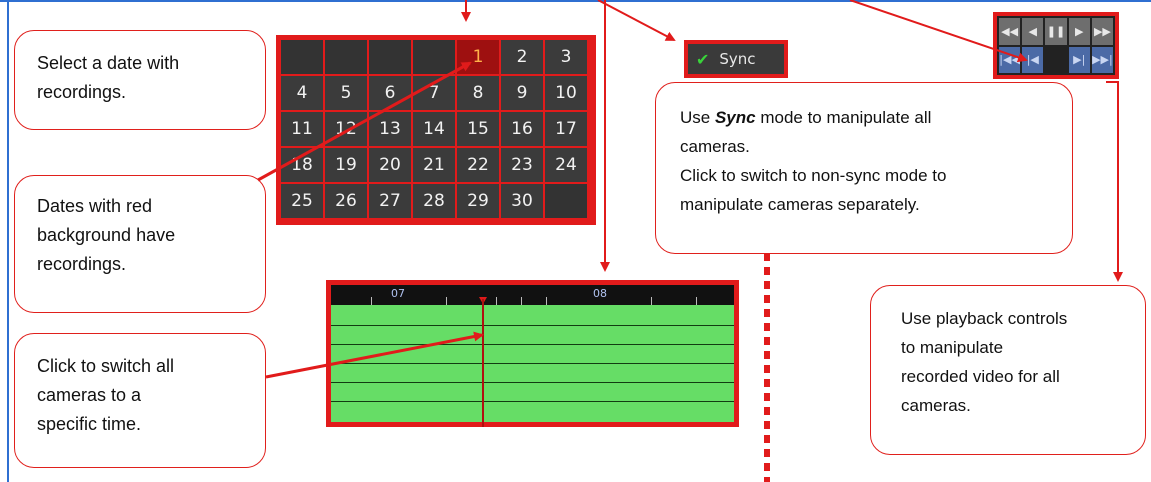 This screenshot has width=1151, height=482. What do you see at coordinates (374, 355) in the screenshot?
I see `arrow-click-time` at bounding box center [374, 355].